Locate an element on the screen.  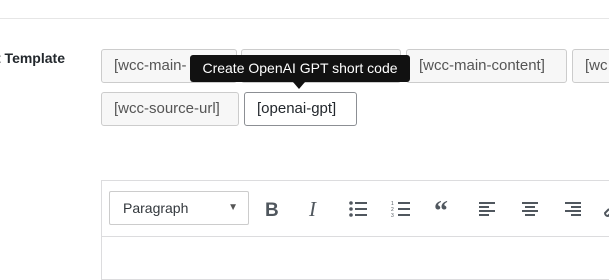
align-right-icon is located at coordinates (573, 209).